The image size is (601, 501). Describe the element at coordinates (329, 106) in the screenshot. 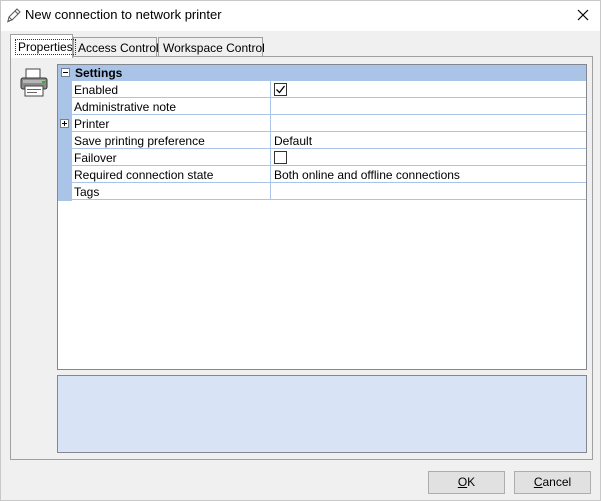

I see `property-row-administrative-note: Administrative note` at that location.